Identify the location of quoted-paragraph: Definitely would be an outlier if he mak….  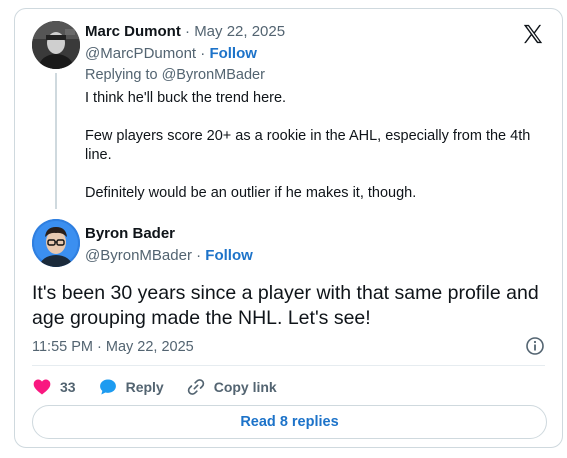
(251, 192).